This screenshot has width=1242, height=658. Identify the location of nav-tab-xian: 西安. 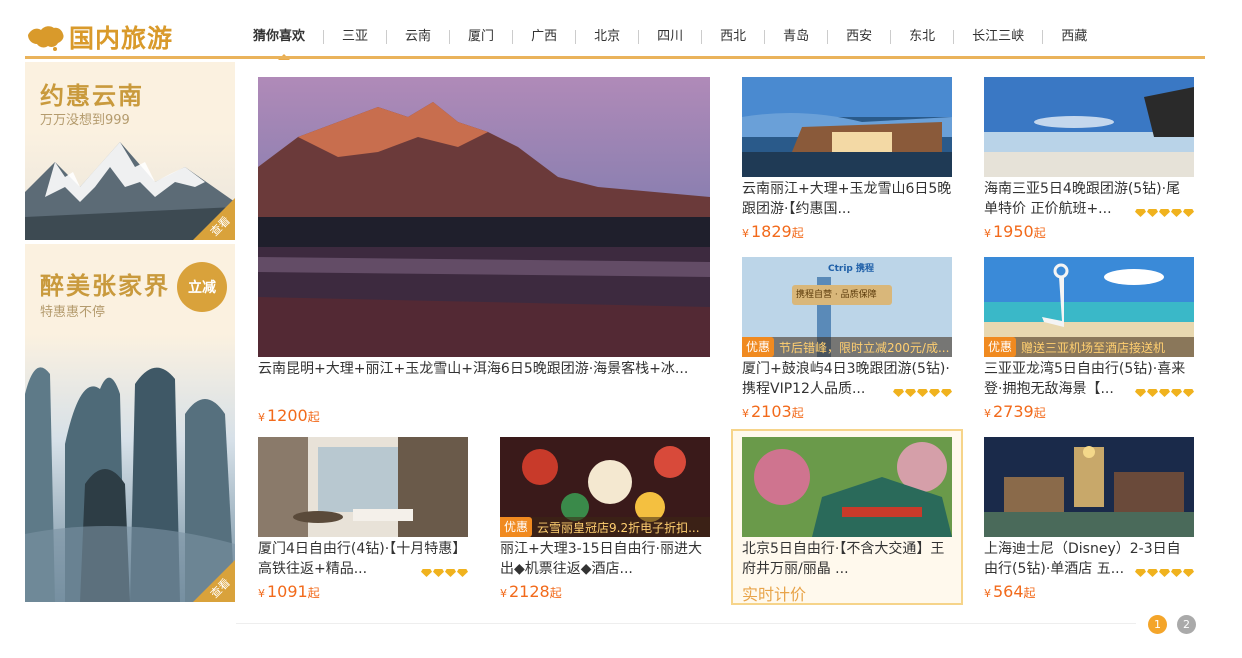
(858, 37).